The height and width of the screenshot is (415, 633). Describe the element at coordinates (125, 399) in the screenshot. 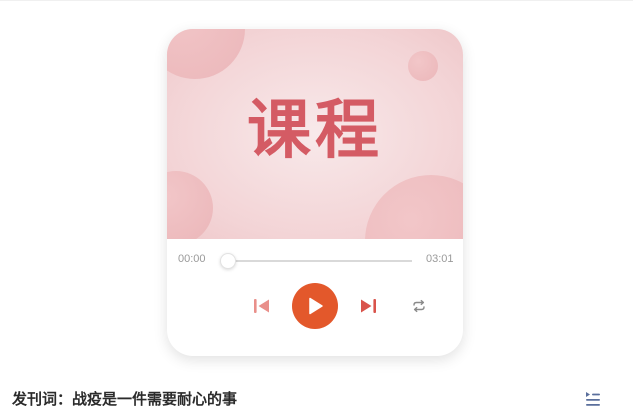

I see `episode-title: 发刊词：战疫是一件需要耐心的事` at that location.